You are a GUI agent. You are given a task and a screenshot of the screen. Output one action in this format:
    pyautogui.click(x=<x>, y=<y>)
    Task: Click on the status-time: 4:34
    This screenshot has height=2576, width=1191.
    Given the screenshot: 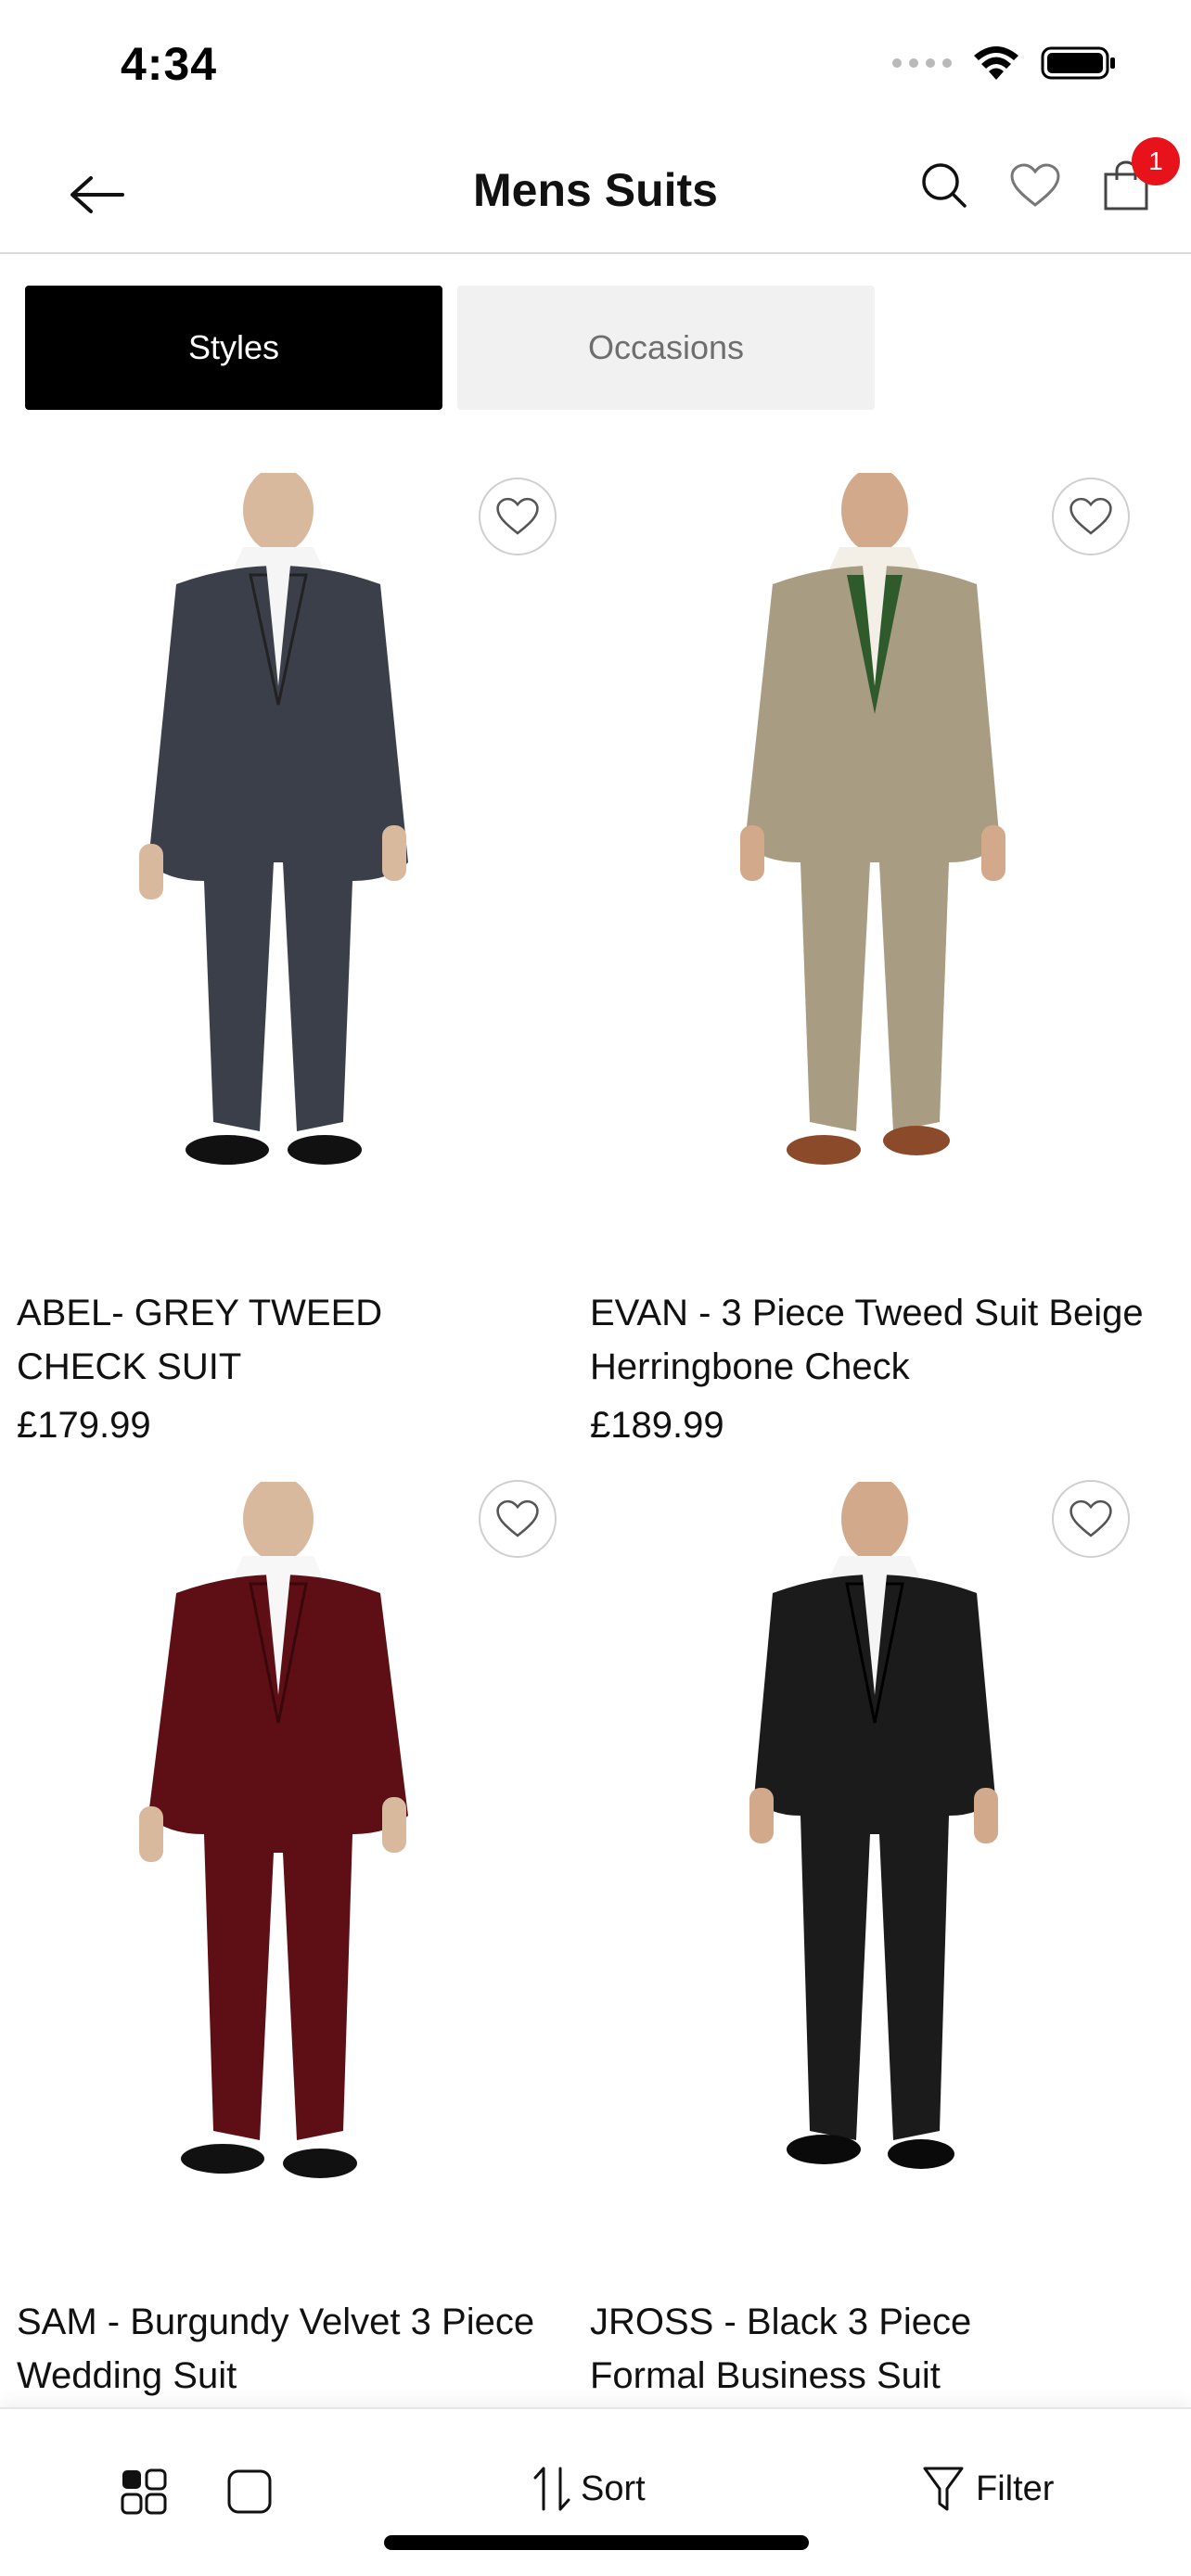 What is the action you would take?
    pyautogui.click(x=169, y=64)
    